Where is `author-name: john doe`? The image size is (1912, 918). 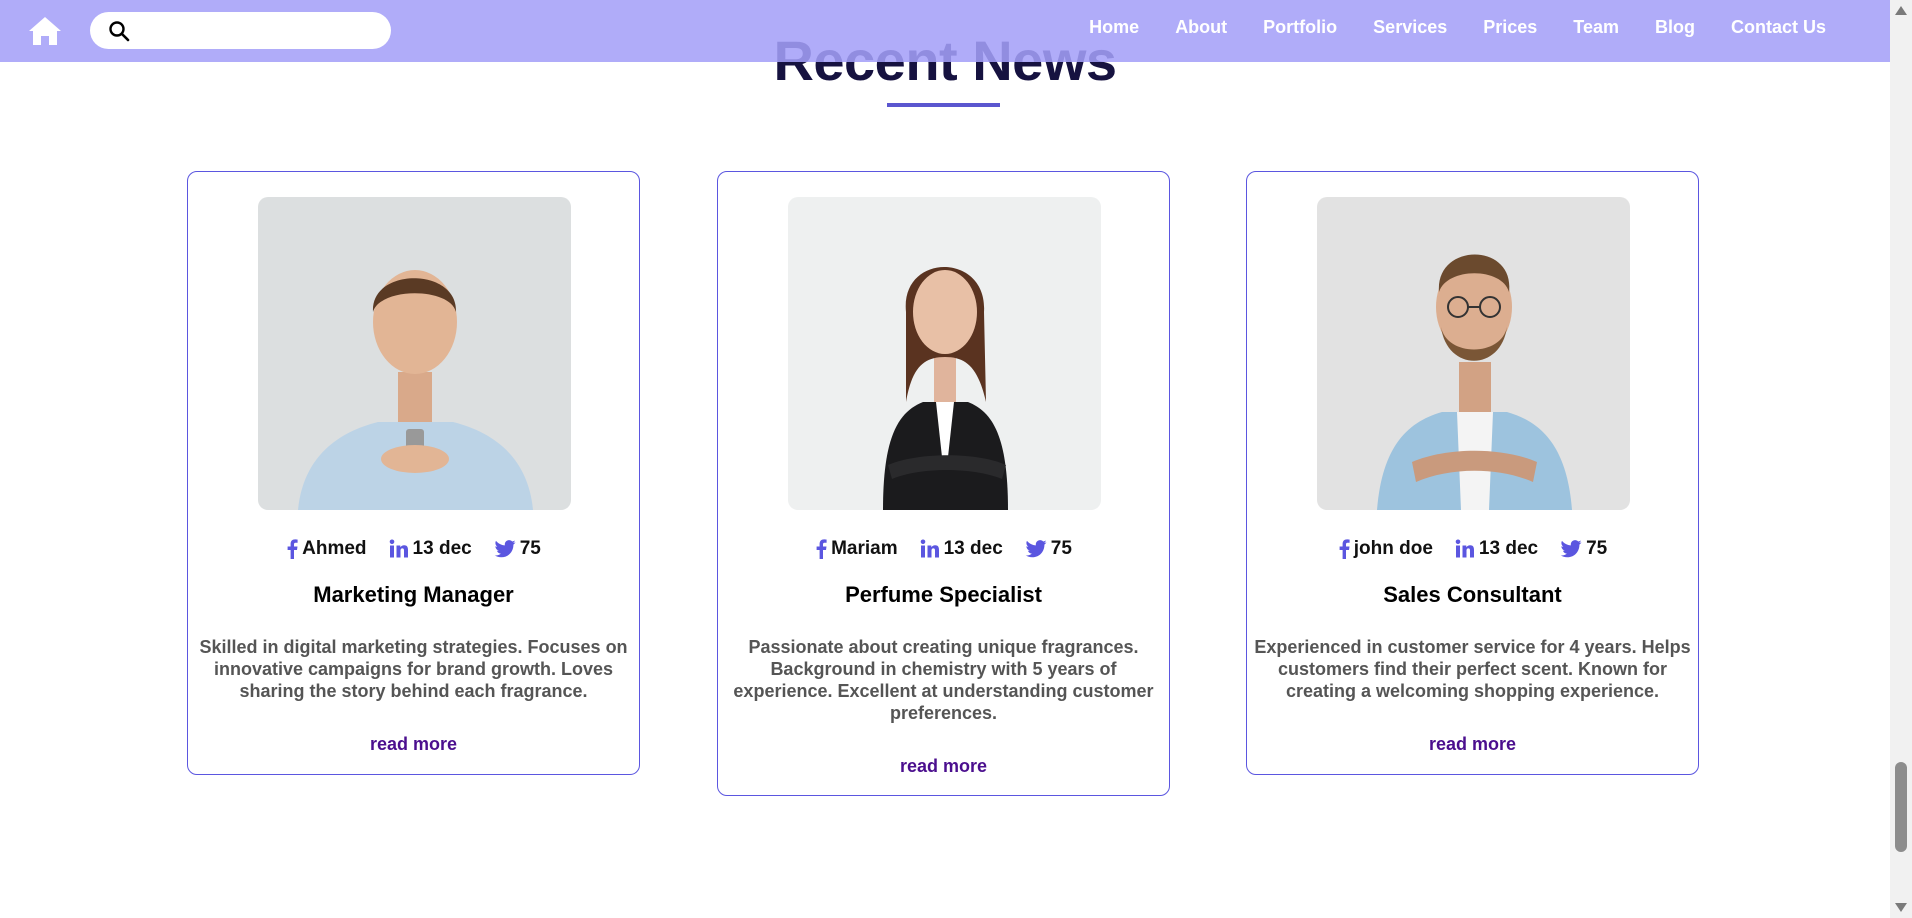 author-name: john doe is located at coordinates (1393, 548).